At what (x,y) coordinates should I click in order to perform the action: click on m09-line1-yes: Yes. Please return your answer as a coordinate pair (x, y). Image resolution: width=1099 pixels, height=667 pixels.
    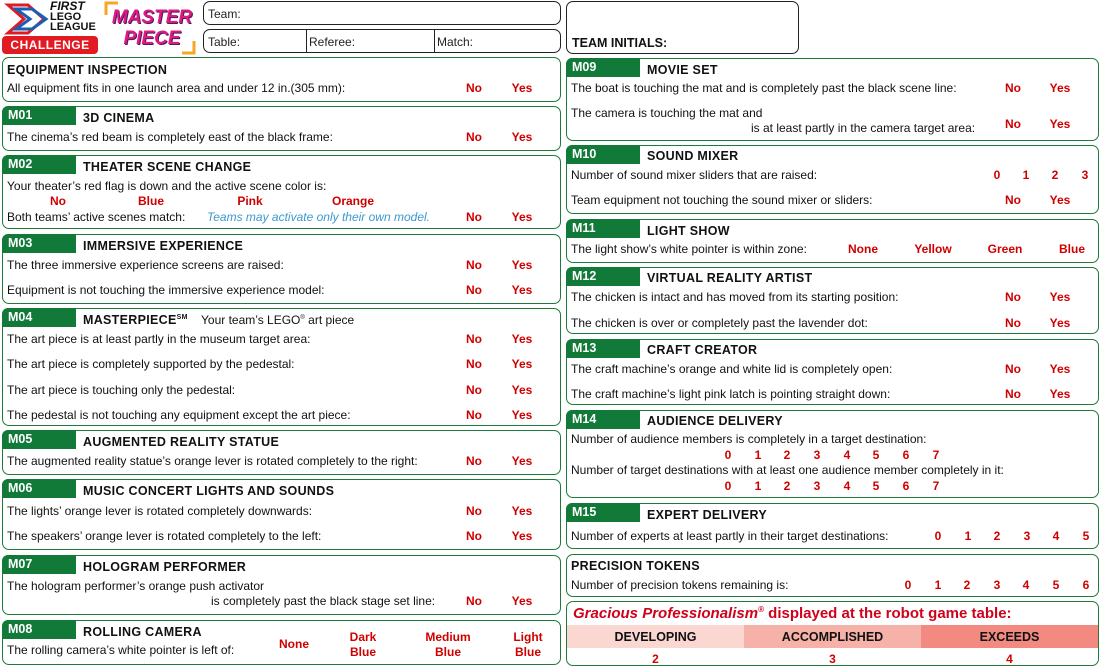
    Looking at the image, I should click on (1060, 88).